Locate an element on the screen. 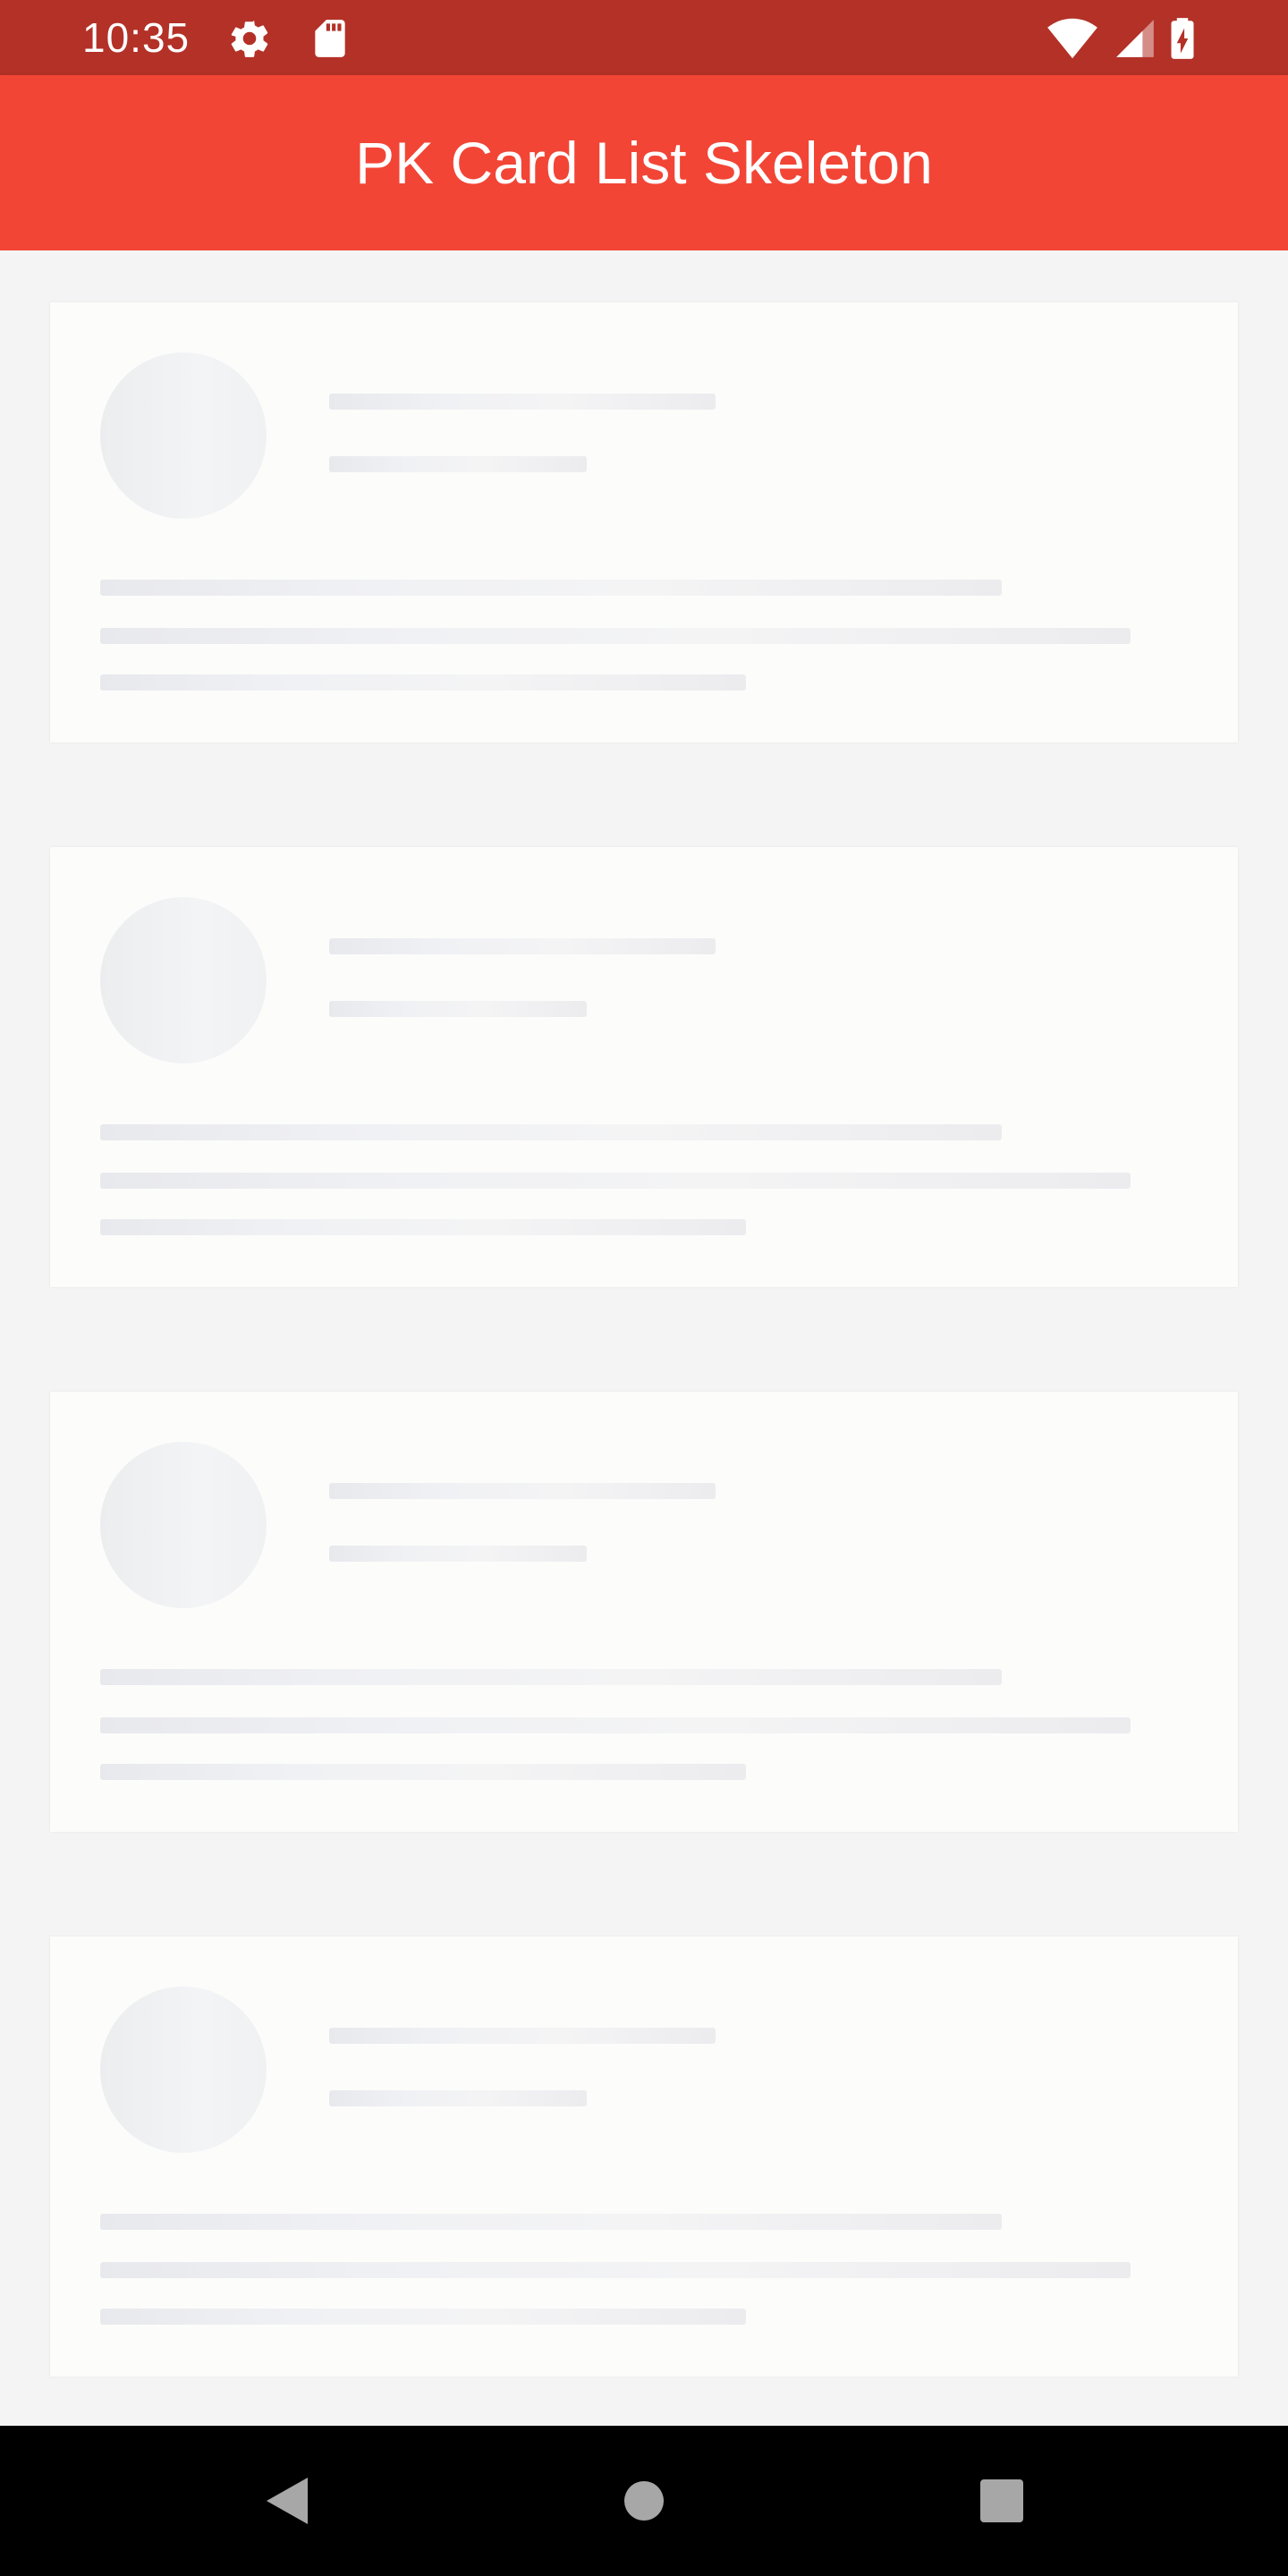 The height and width of the screenshot is (2576, 1288). app-title: PK Card List Skeleton is located at coordinates (644, 163).